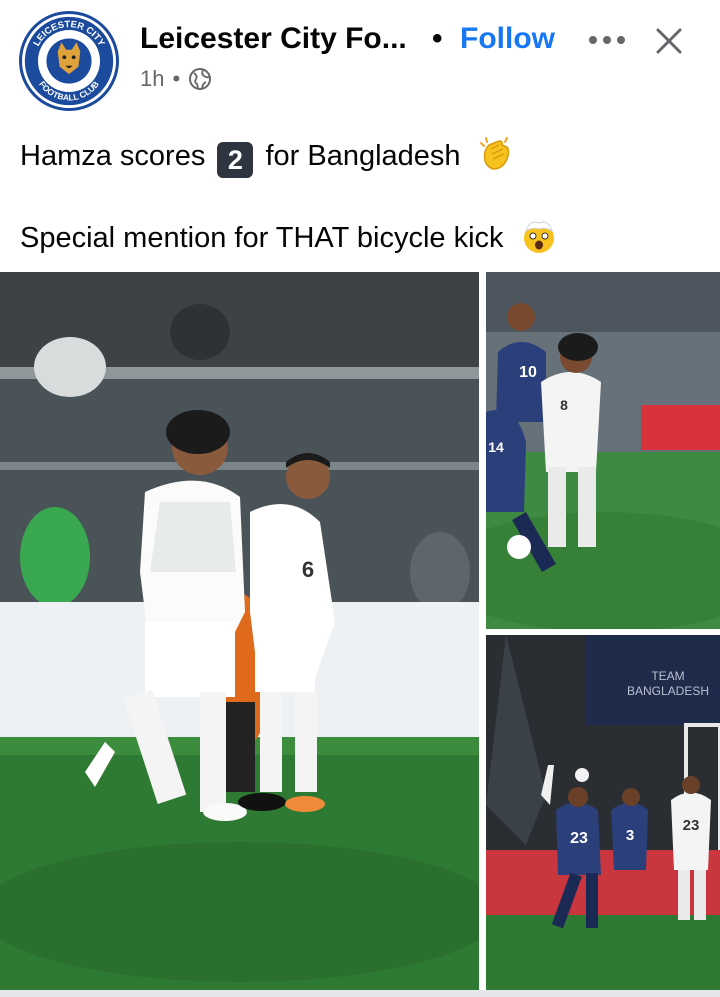 The width and height of the screenshot is (720, 997). I want to click on caption-text-1b: for Bangladesh, so click(363, 156).